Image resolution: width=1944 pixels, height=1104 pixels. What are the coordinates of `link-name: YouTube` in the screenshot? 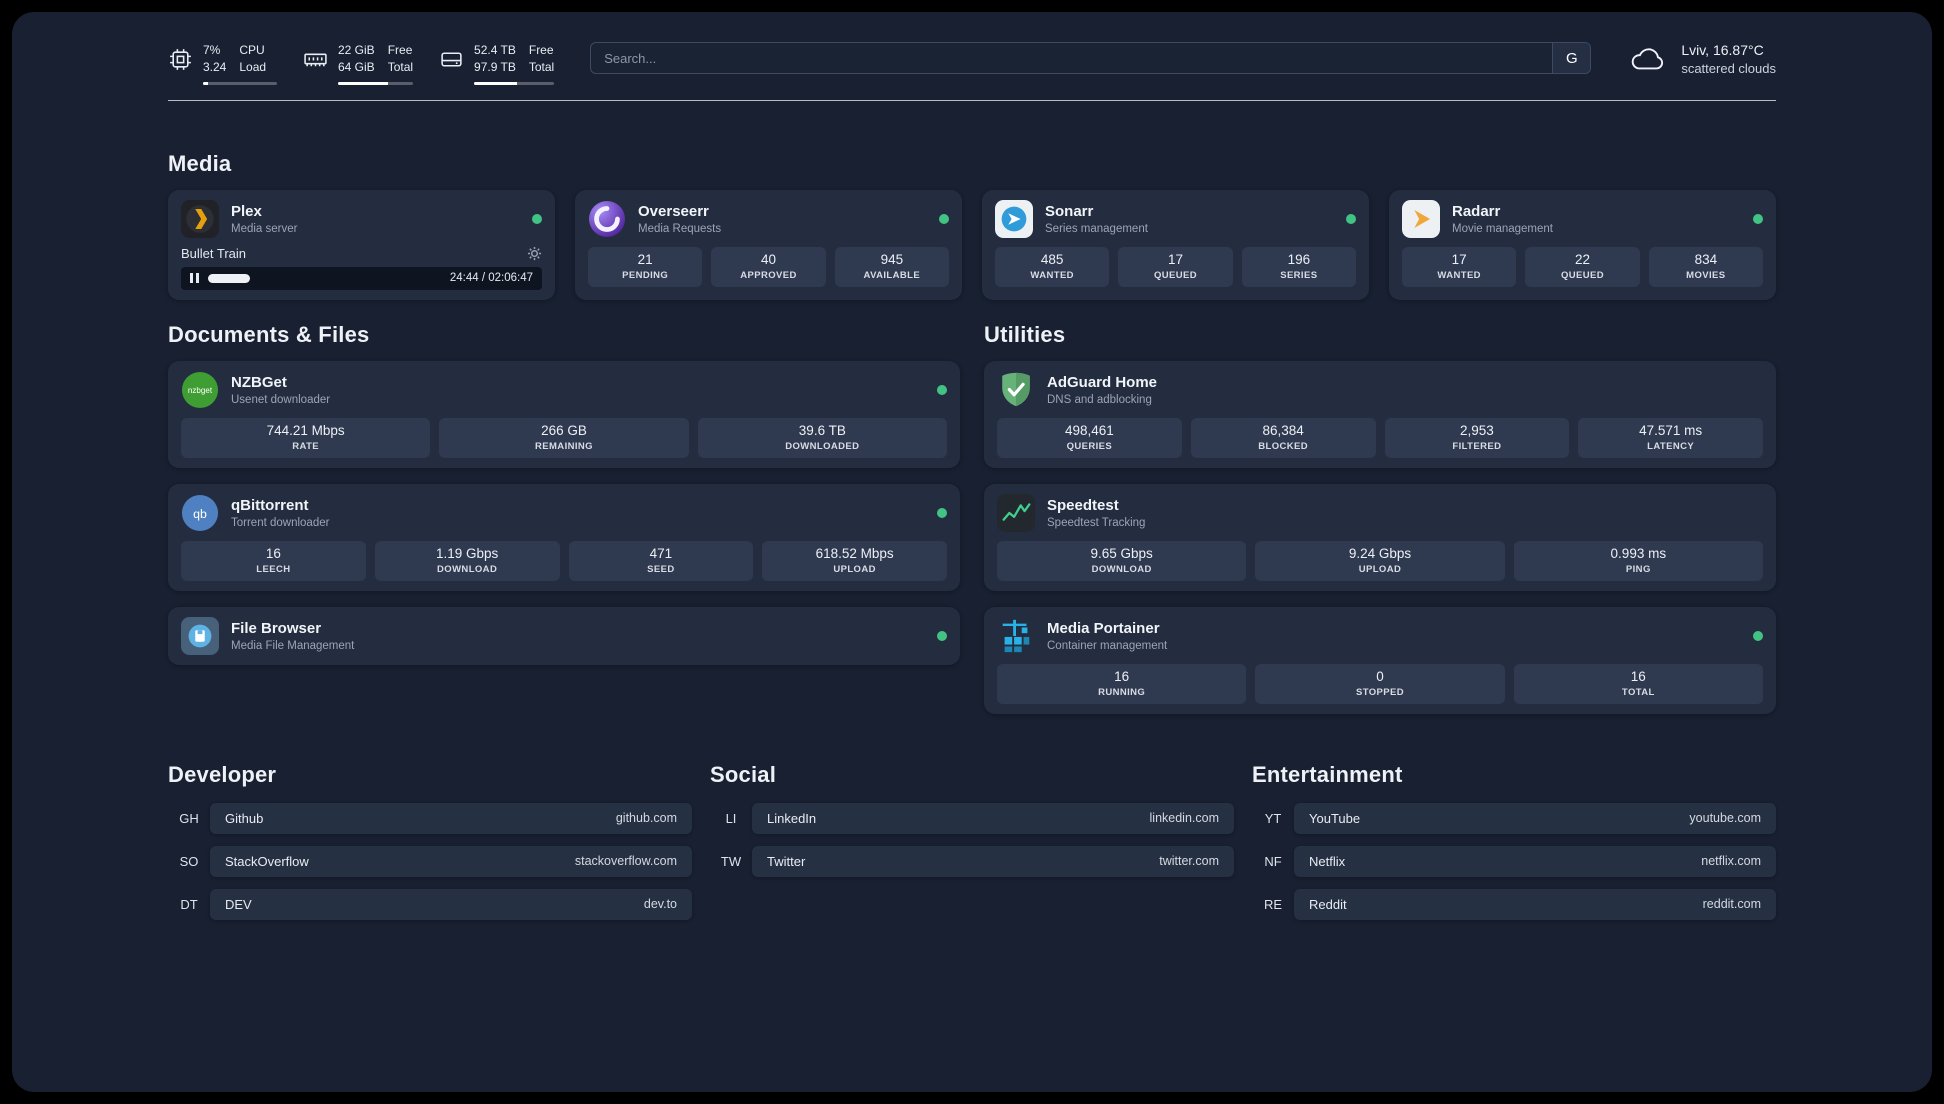 It's located at (1335, 818).